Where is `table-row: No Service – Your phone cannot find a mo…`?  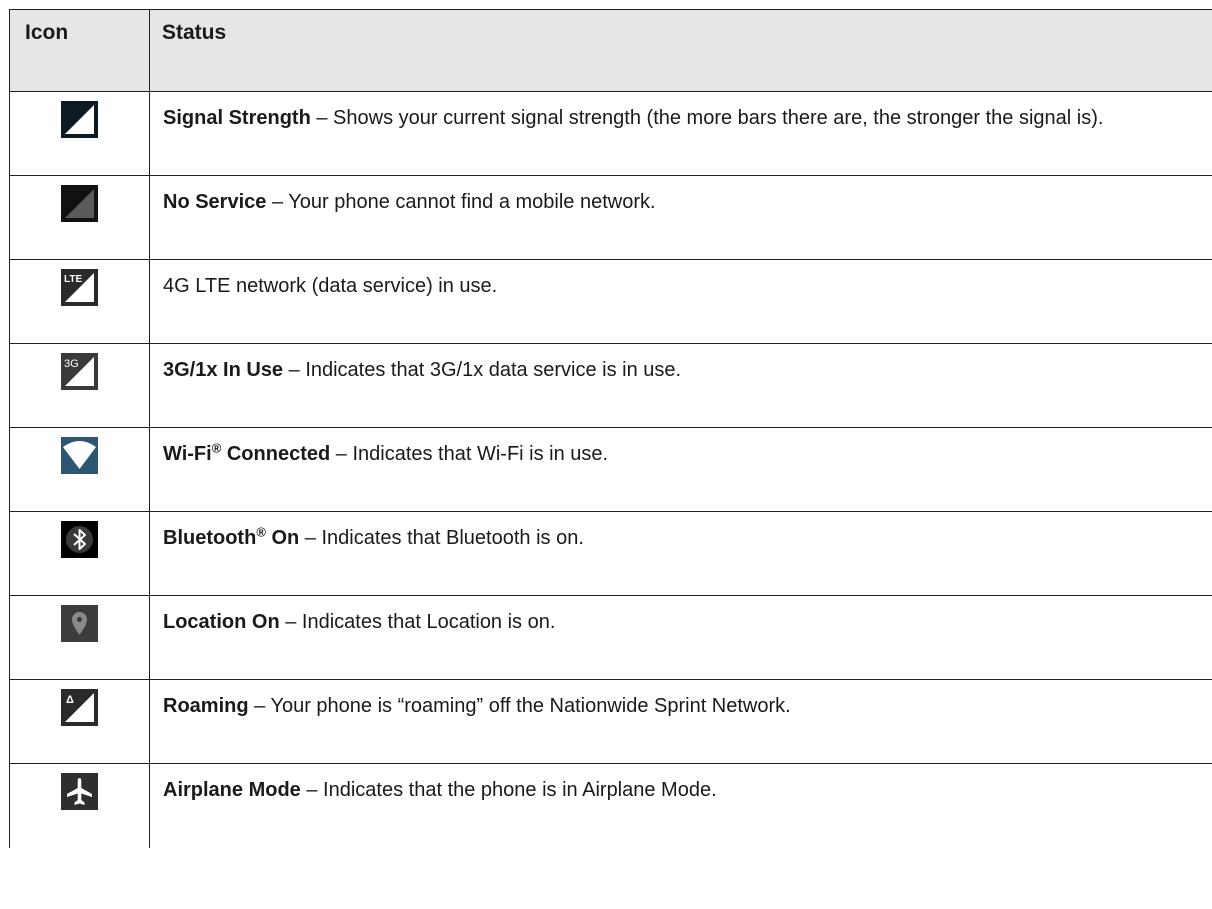 table-row: No Service – Your phone cannot find a mo… is located at coordinates (610, 217).